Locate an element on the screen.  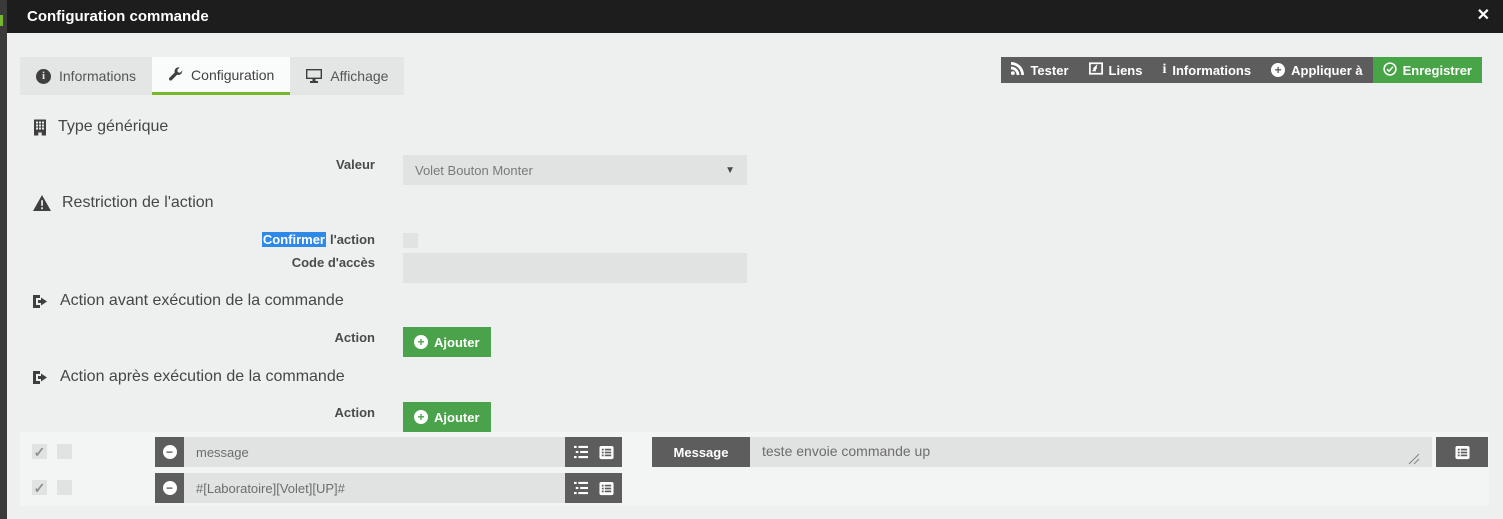
tester-button: Tester is located at coordinates (1040, 70).